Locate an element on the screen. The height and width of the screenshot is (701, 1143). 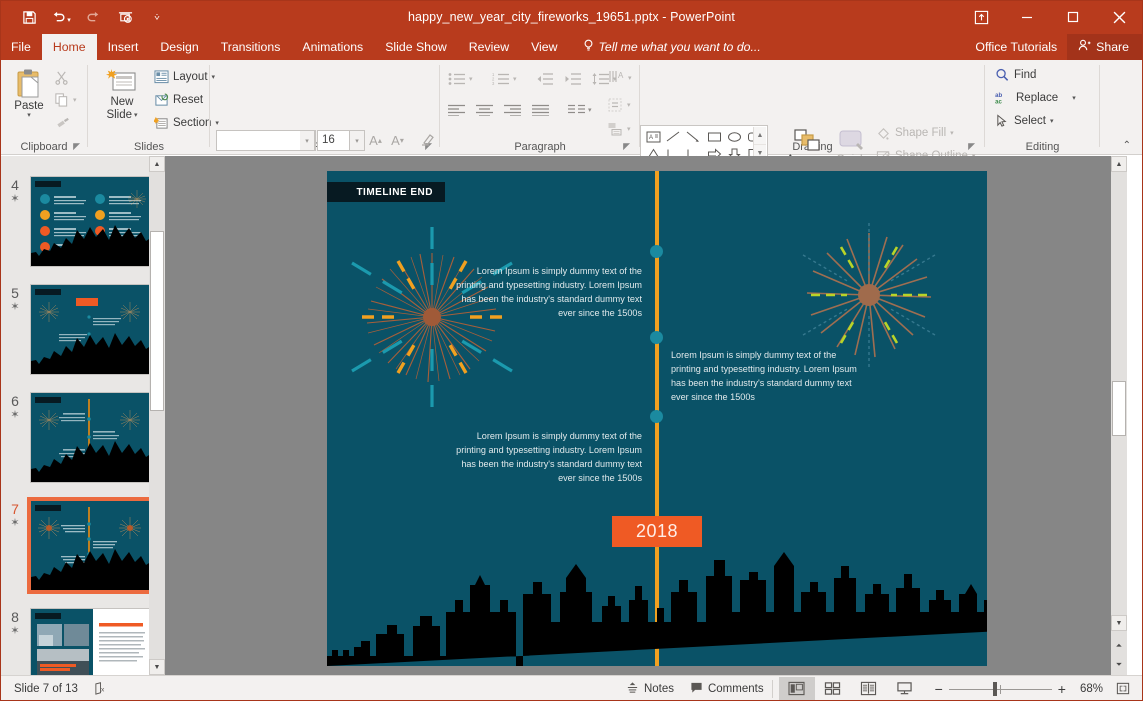
collapse-ribbon-icon: ⌃ is located at coordinates (1127, 145).